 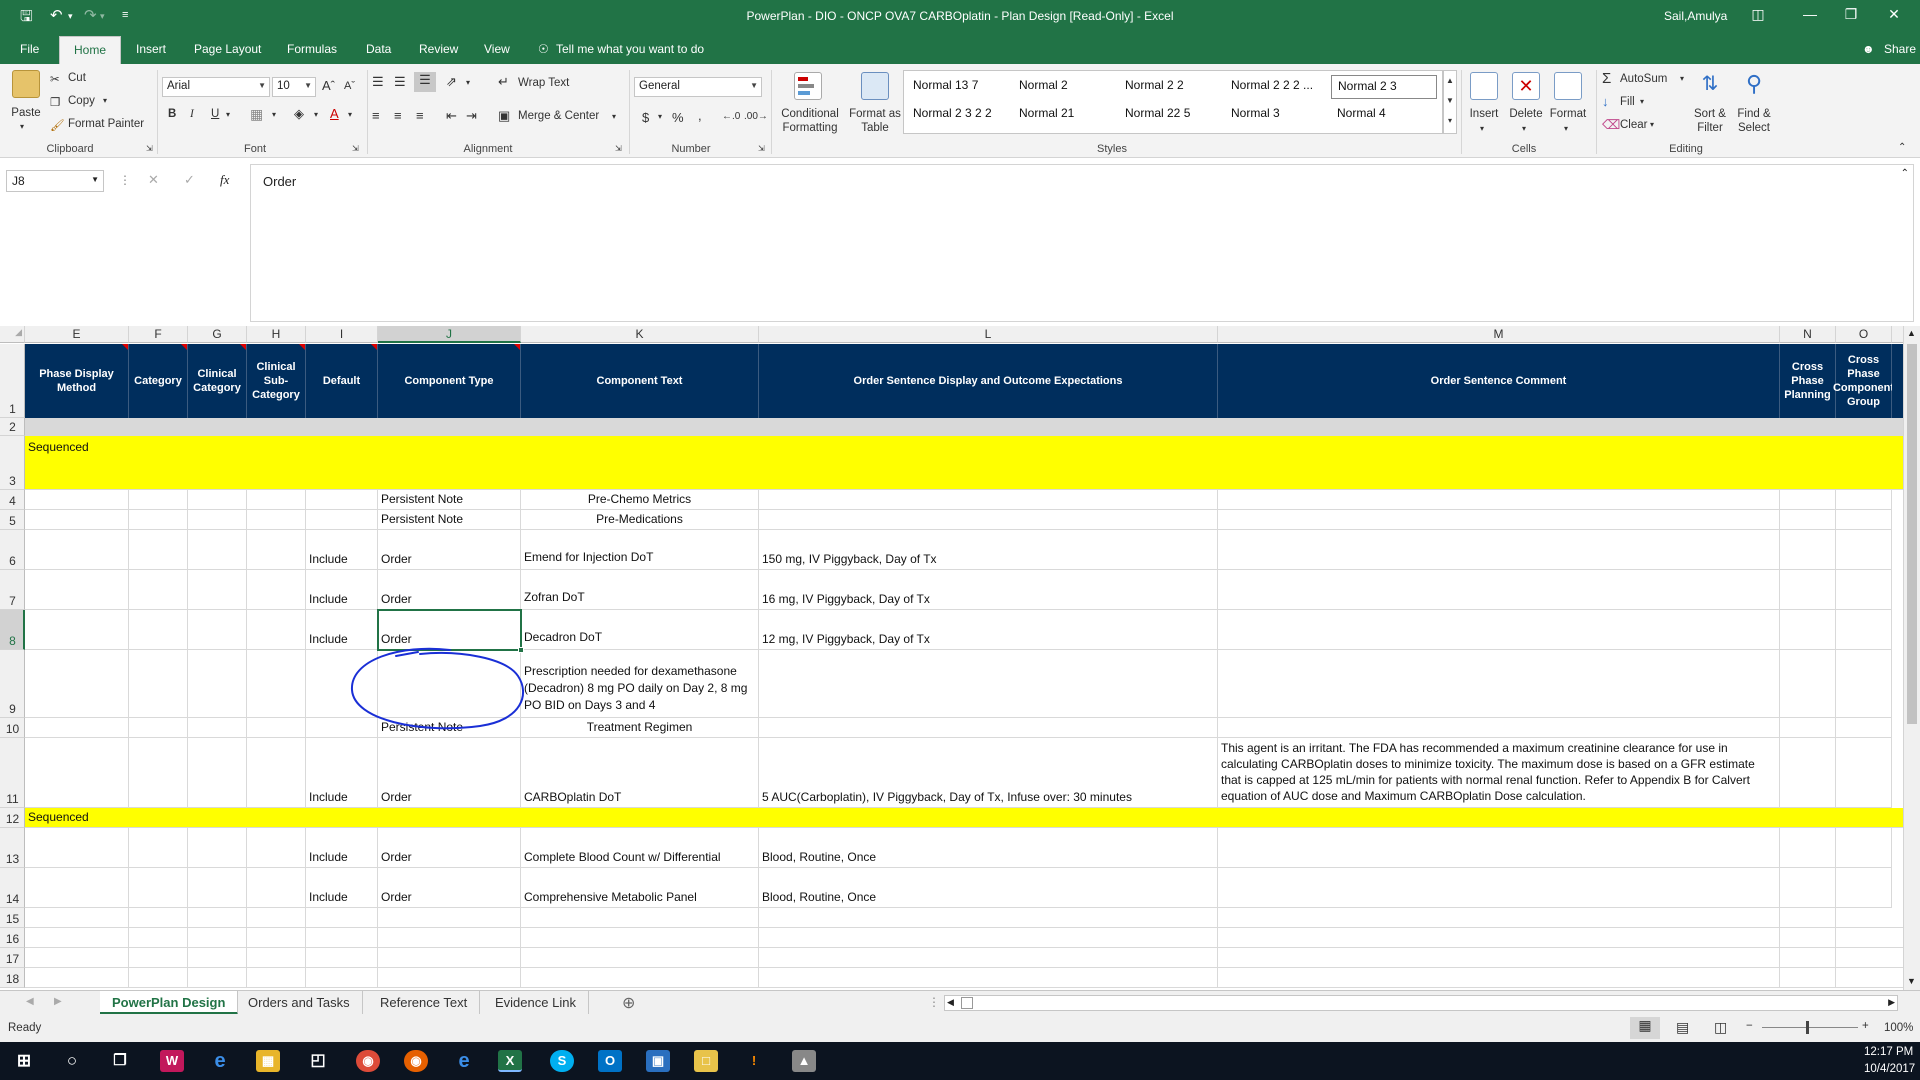 I want to click on collapse-formula-bar-icon: ⌃, so click(x=1905, y=173).